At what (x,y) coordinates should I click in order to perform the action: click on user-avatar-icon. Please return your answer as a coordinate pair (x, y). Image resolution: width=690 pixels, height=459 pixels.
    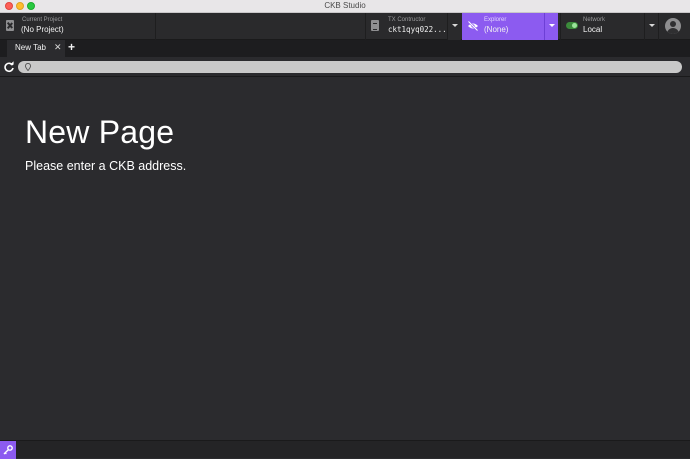
    Looking at the image, I should click on (673, 26).